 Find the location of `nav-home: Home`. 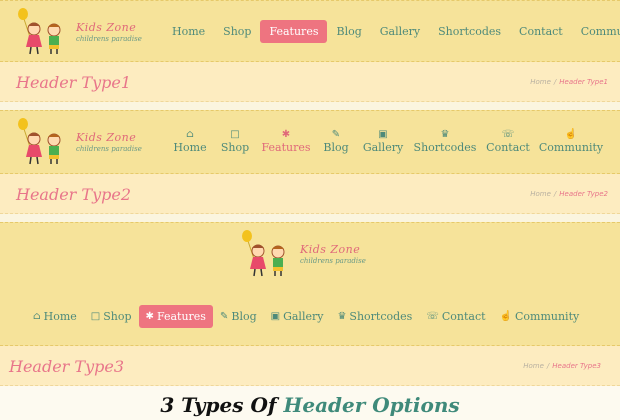

nav-home: Home is located at coordinates (188, 31).